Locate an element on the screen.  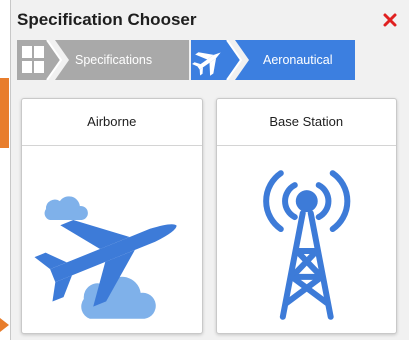
dialog-title: Specification Chooser is located at coordinates (107, 19).